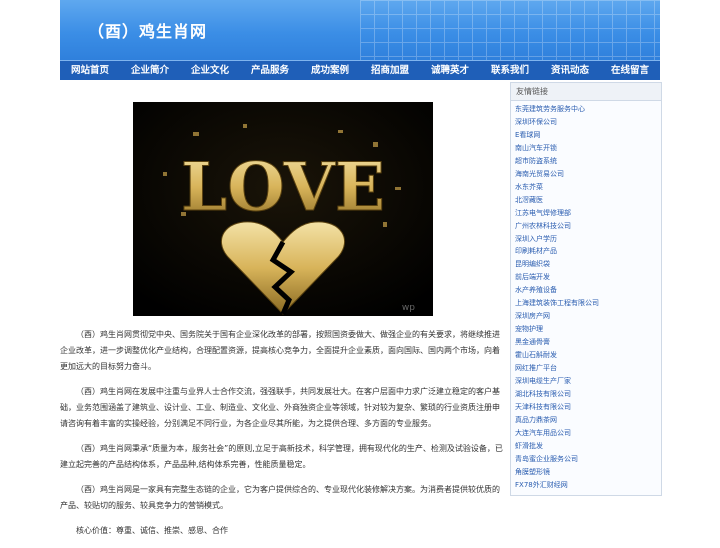  Describe the element at coordinates (510, 70) in the screenshot. I see `nav-item-contact: 联系我们` at that location.